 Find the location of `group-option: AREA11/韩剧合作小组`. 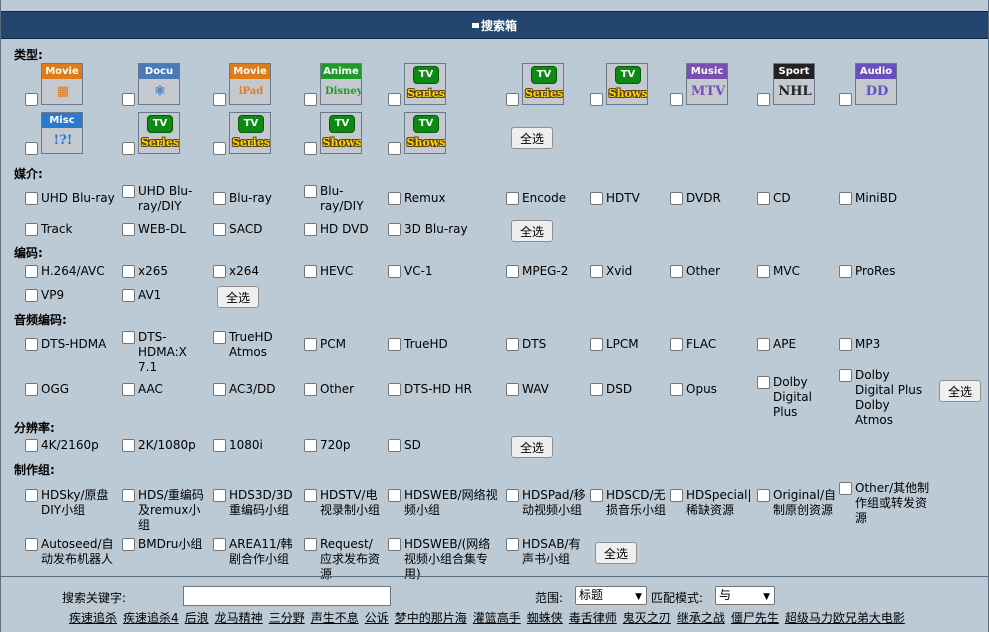

group-option: AREA11/韩剧合作小组 is located at coordinates (257, 552).